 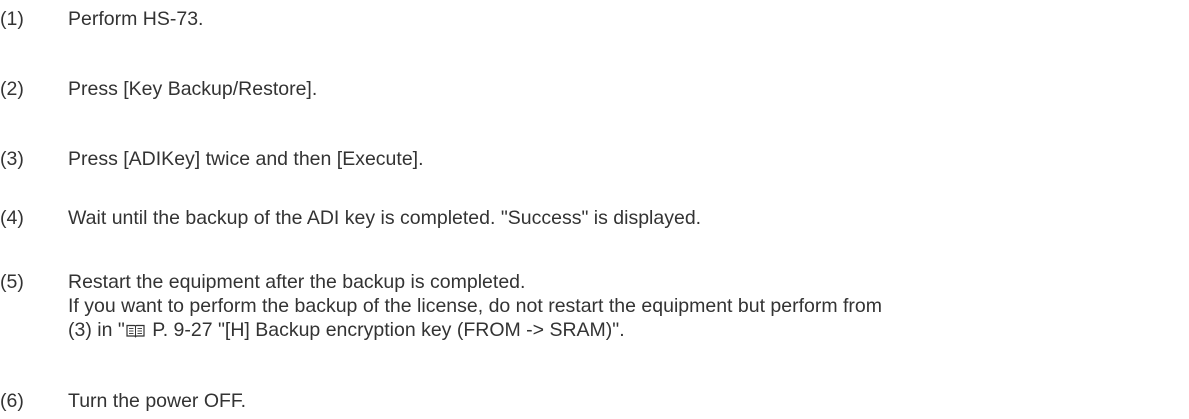 I want to click on step-number: (1), so click(x=12, y=19).